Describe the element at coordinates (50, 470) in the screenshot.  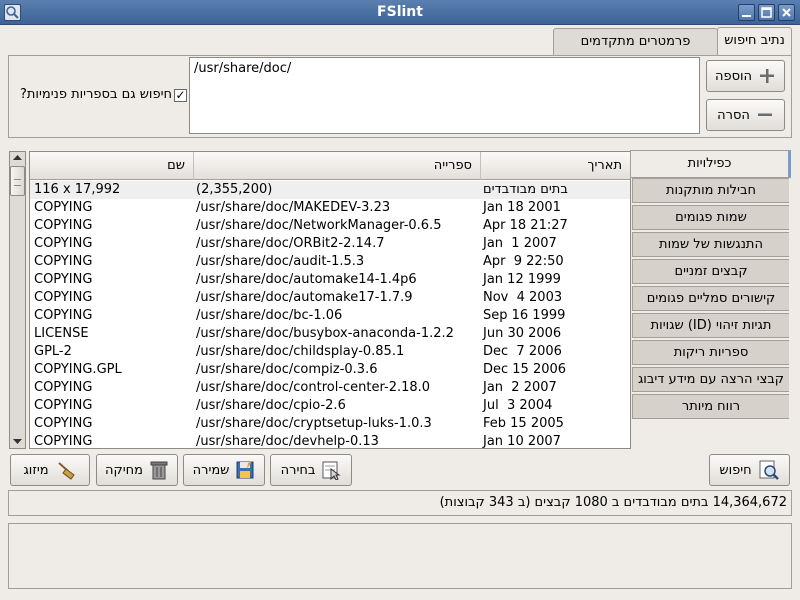
I see `merge-button: מיזוג` at that location.